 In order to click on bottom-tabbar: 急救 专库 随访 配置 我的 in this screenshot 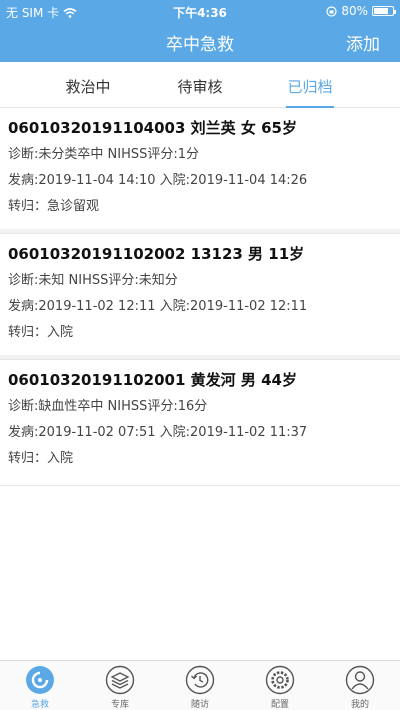, I will do `click(200, 685)`.